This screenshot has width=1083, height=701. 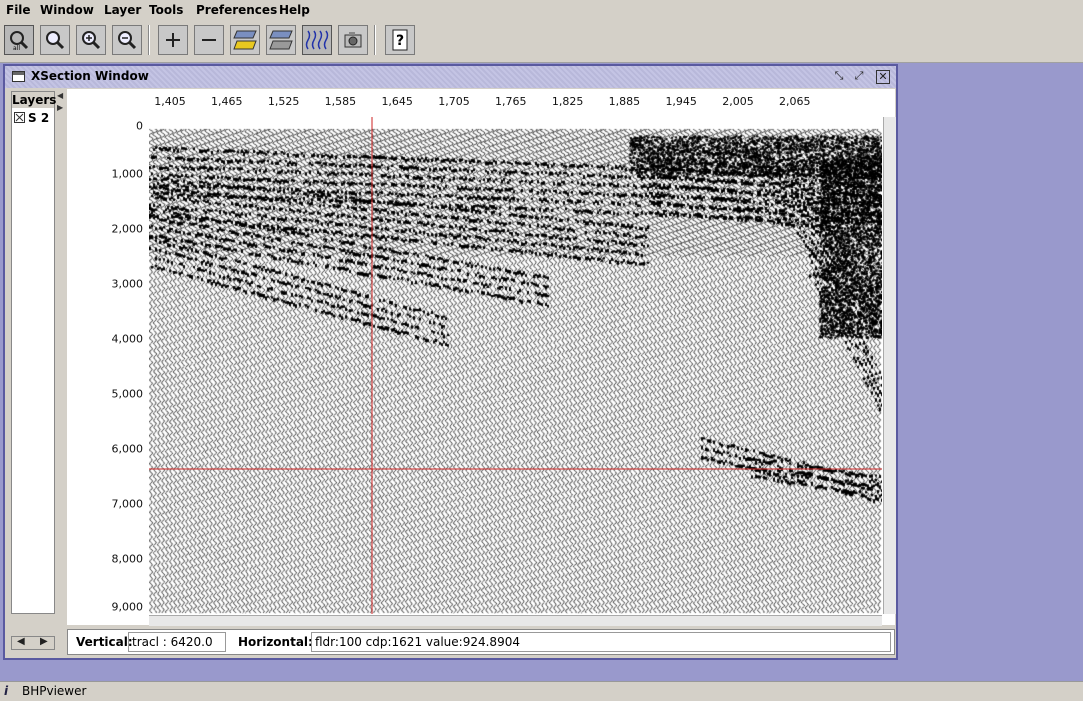 What do you see at coordinates (127, 504) in the screenshot?
I see `y-tick-label: 7,000` at bounding box center [127, 504].